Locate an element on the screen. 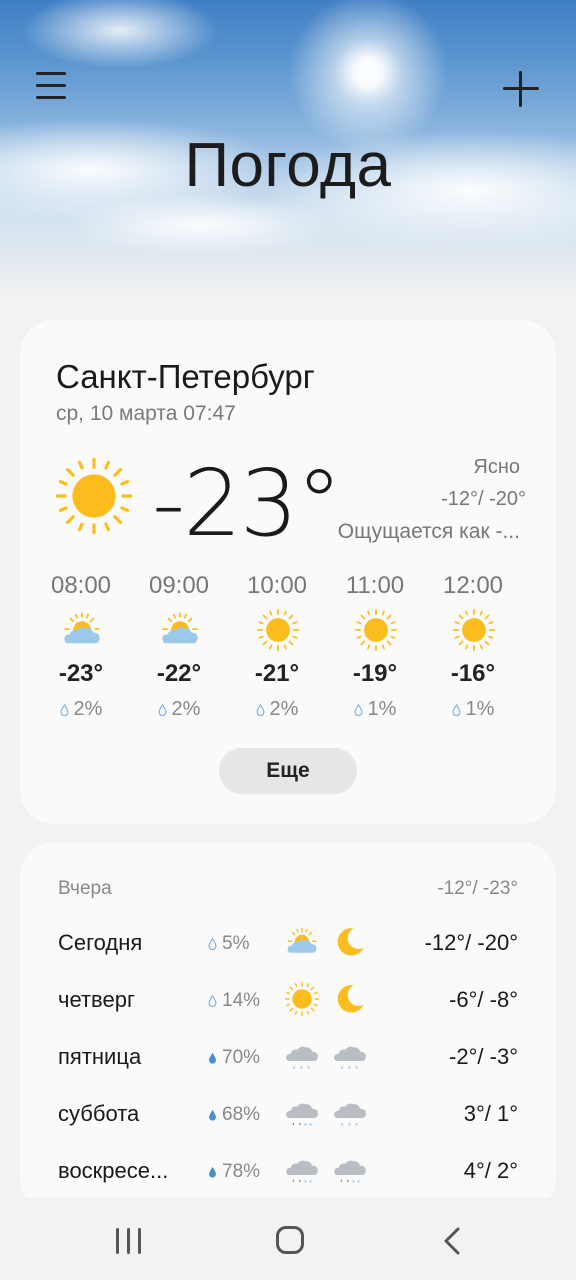  day-precip-row: 78% is located at coordinates (234, 1172).